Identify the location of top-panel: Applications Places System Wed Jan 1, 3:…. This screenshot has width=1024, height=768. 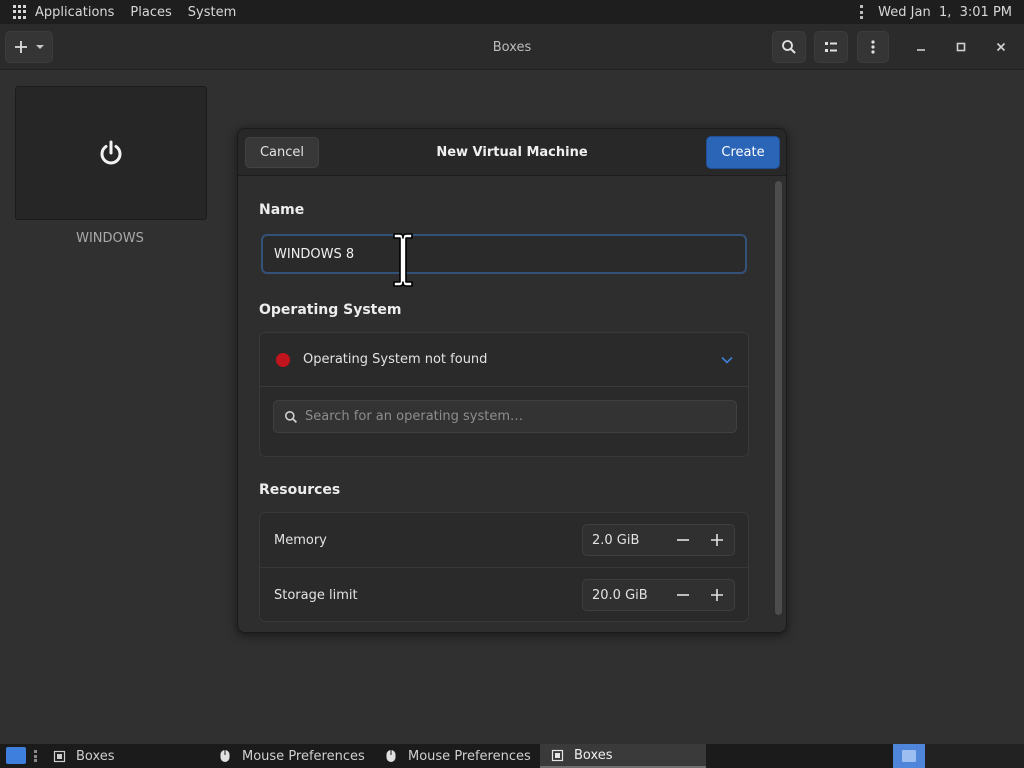
(512, 12).